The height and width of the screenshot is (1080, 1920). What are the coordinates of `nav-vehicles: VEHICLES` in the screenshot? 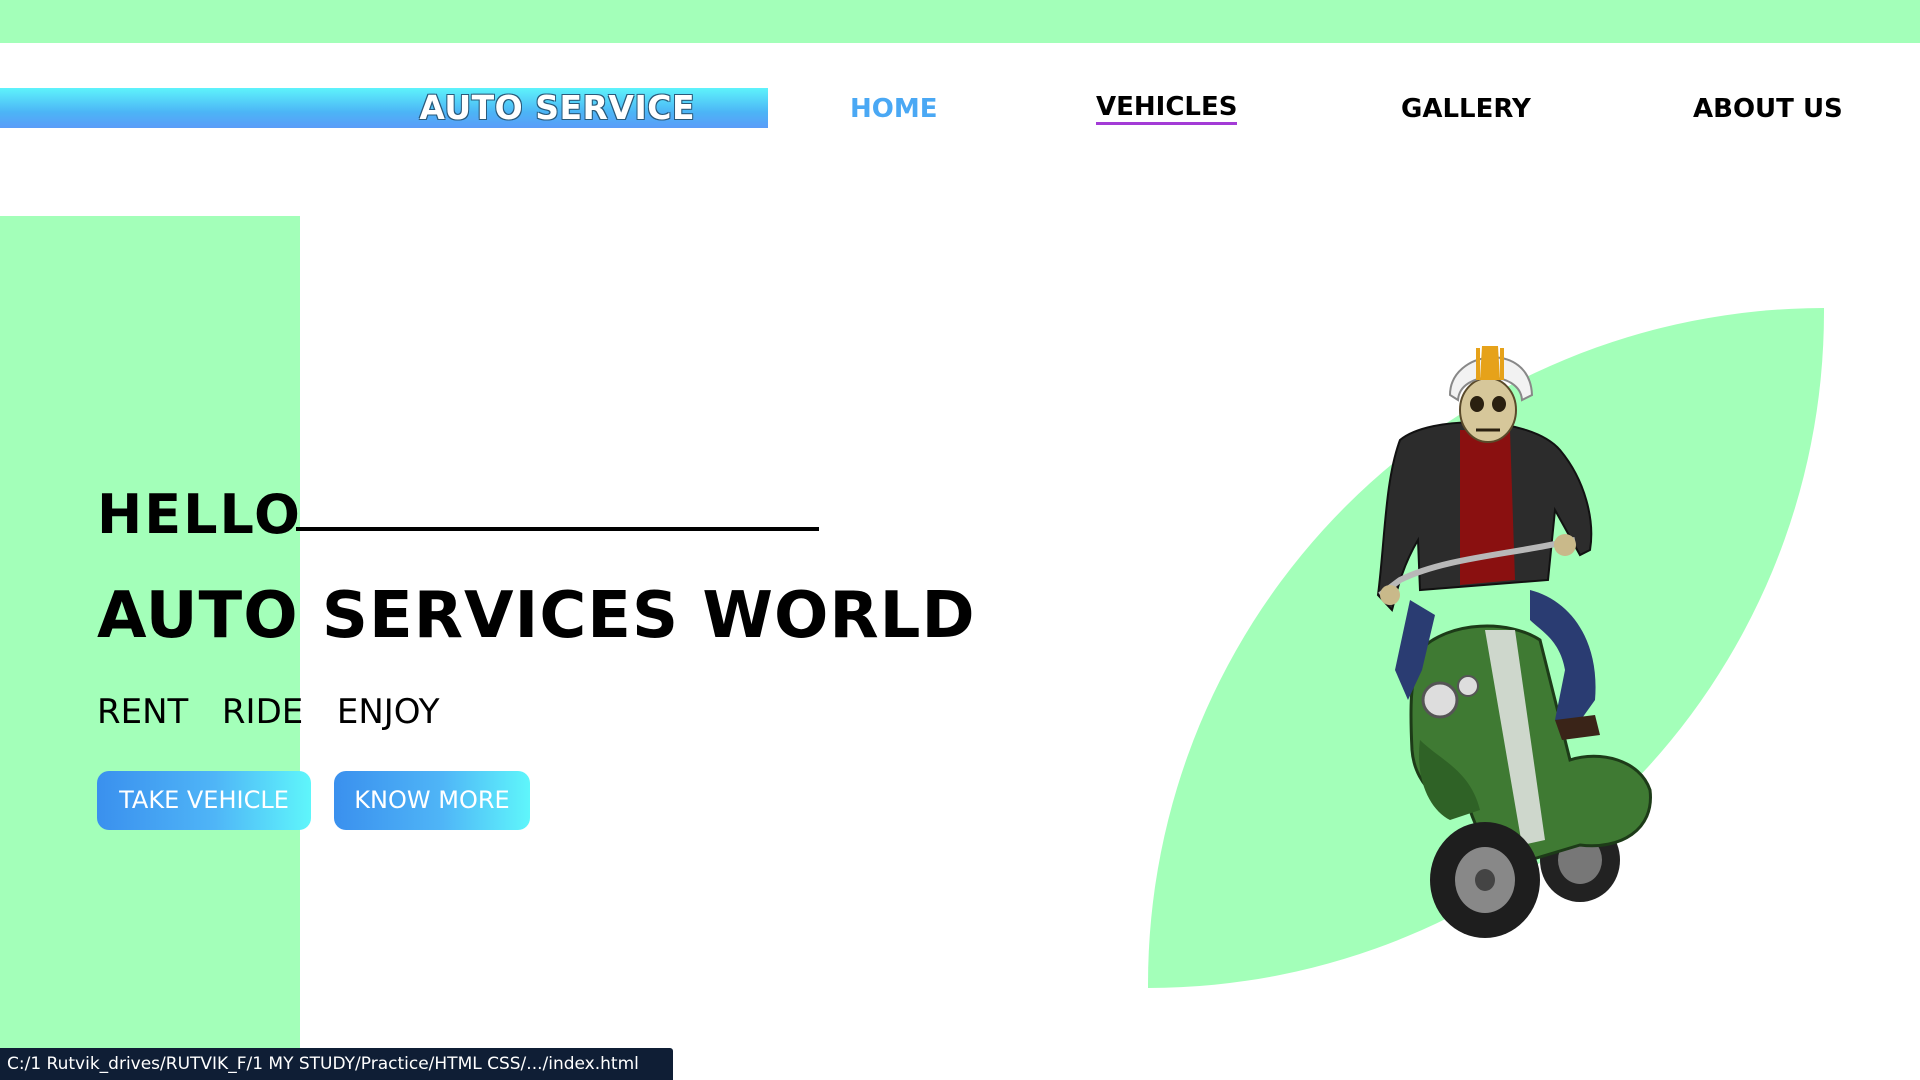 It's located at (1167, 109).